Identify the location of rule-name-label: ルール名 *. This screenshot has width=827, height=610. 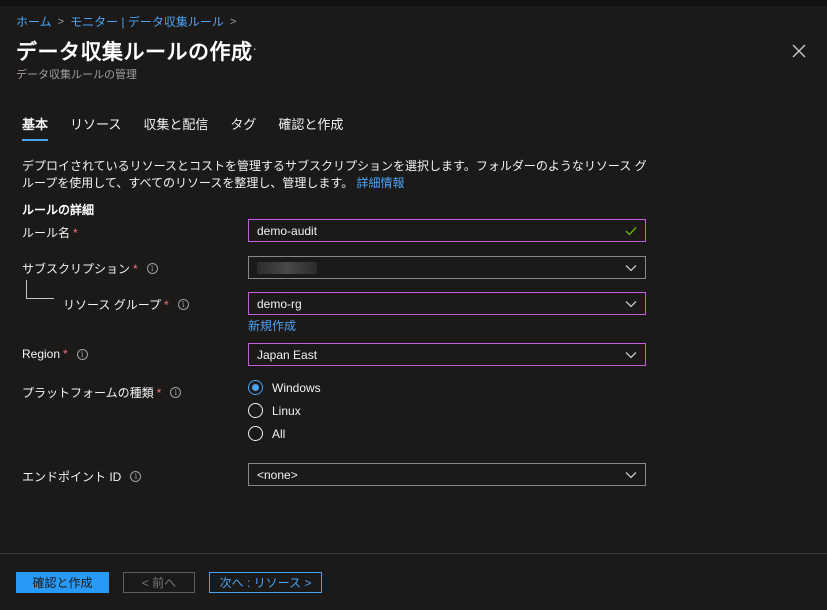
(50, 233).